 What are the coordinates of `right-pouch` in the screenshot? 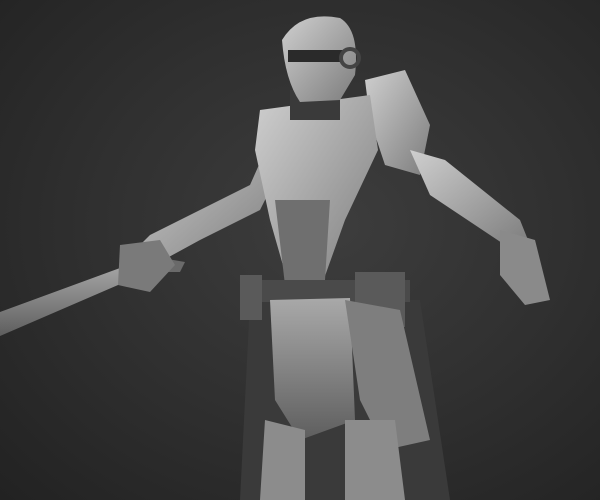 It's located at (251, 297).